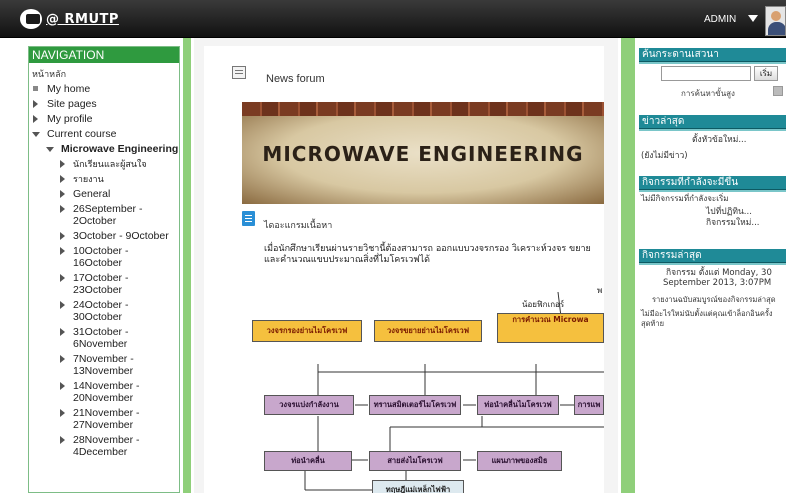 The width and height of the screenshot is (786, 493). Describe the element at coordinates (415, 461) in the screenshot. I see `diagram-box-transmission-line: สายส่งไมโครเวฟ` at that location.